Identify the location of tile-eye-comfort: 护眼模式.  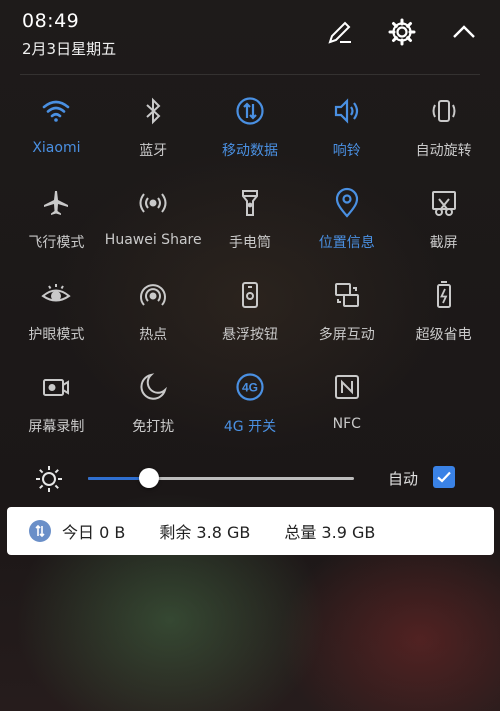
(56, 320).